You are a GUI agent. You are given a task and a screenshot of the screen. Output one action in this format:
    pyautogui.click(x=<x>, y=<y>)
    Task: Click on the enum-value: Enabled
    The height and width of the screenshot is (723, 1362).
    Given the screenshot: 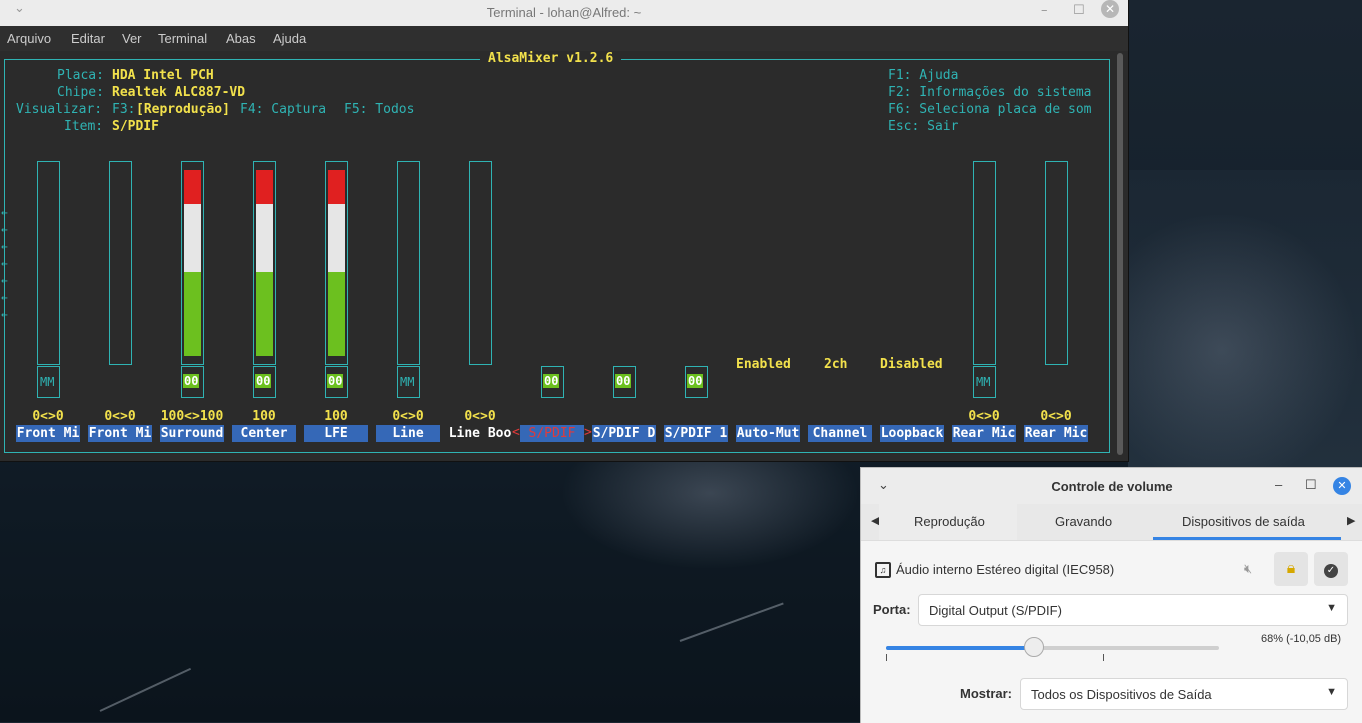 What is the action you would take?
    pyautogui.click(x=763, y=364)
    